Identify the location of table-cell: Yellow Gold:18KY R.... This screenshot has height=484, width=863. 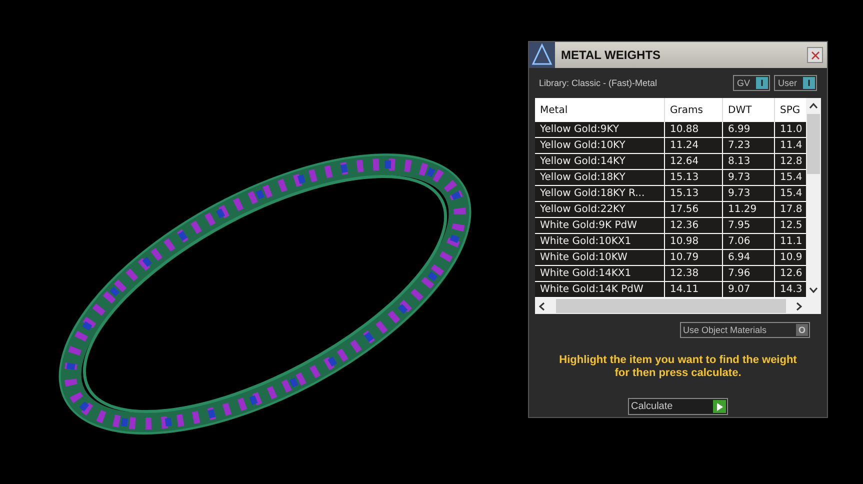
(600, 194).